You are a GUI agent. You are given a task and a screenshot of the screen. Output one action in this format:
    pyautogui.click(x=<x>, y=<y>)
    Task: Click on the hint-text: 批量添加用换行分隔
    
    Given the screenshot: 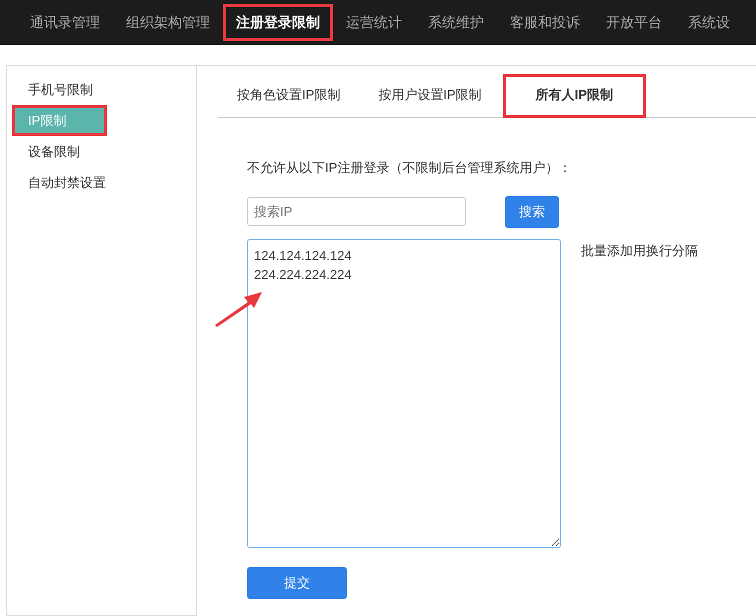 What is the action you would take?
    pyautogui.click(x=639, y=251)
    